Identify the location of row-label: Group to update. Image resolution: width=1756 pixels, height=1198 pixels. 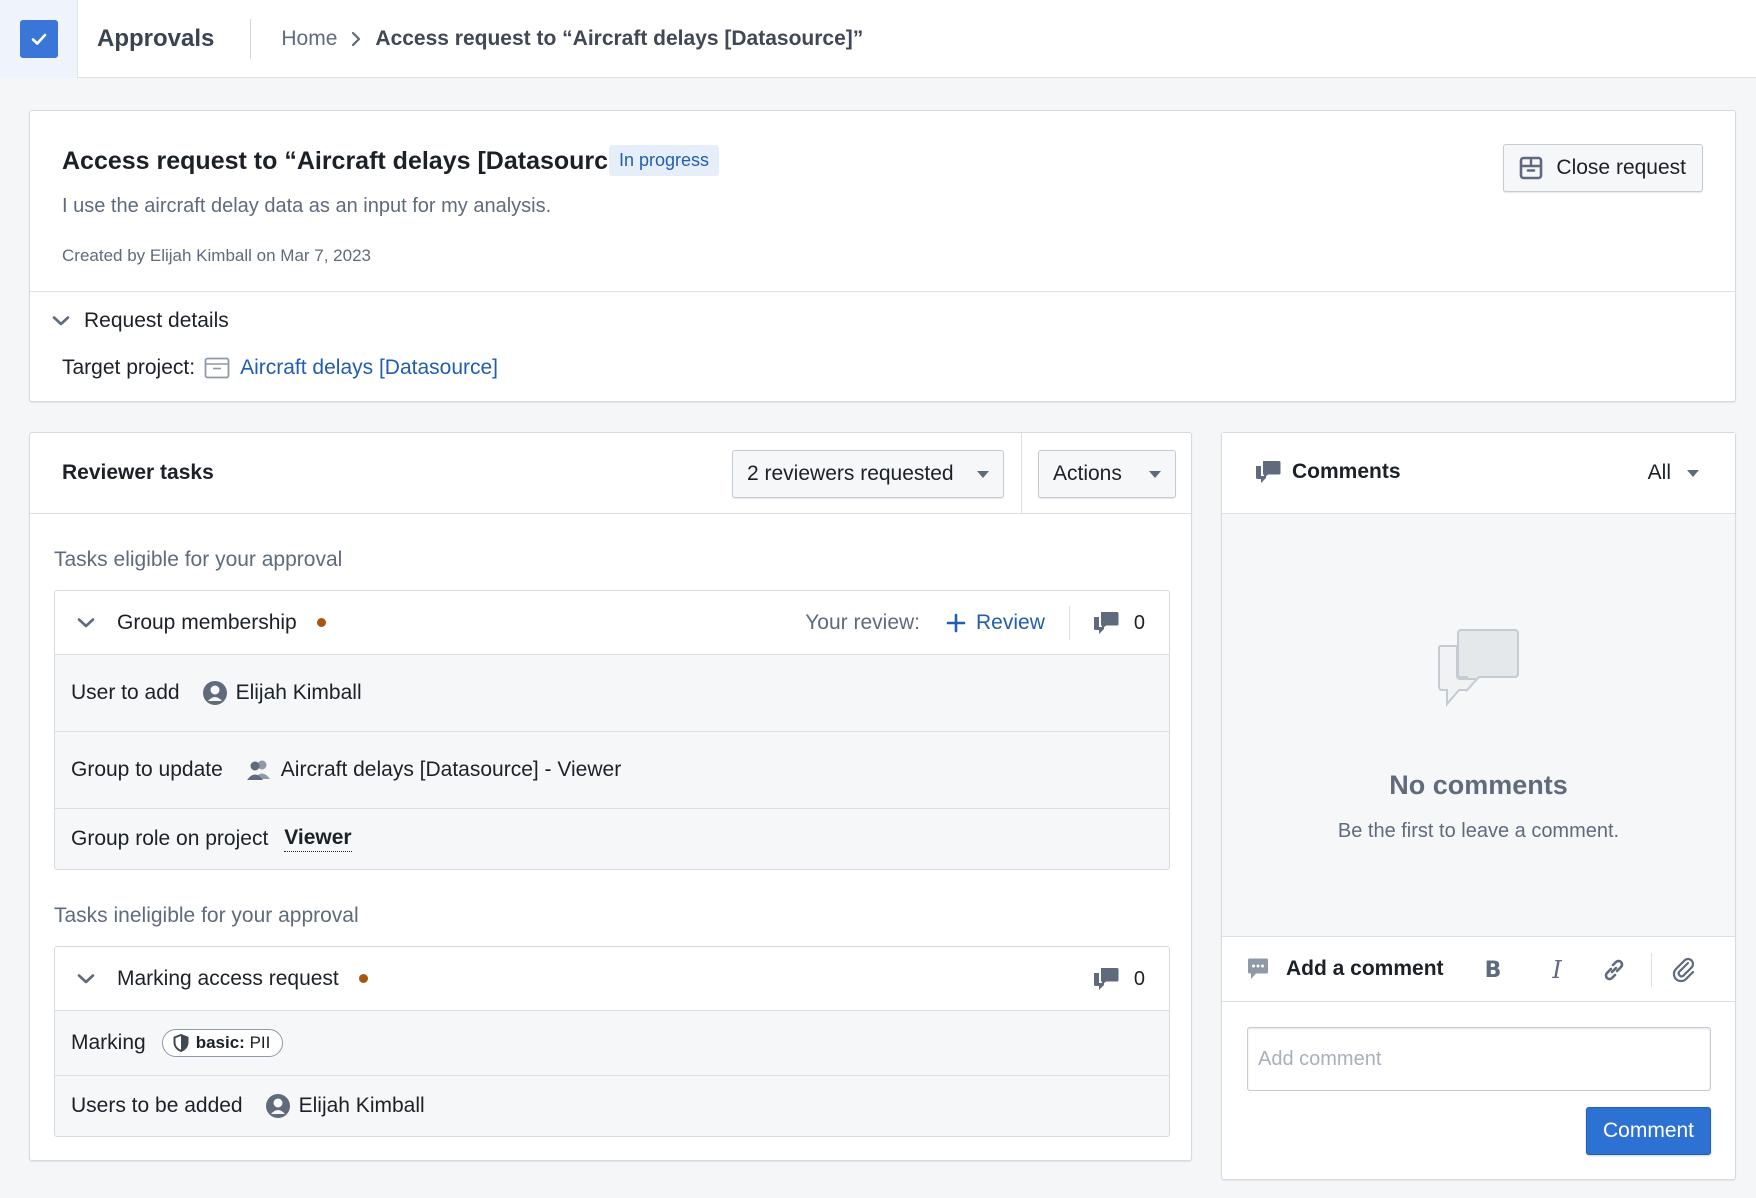
(147, 769).